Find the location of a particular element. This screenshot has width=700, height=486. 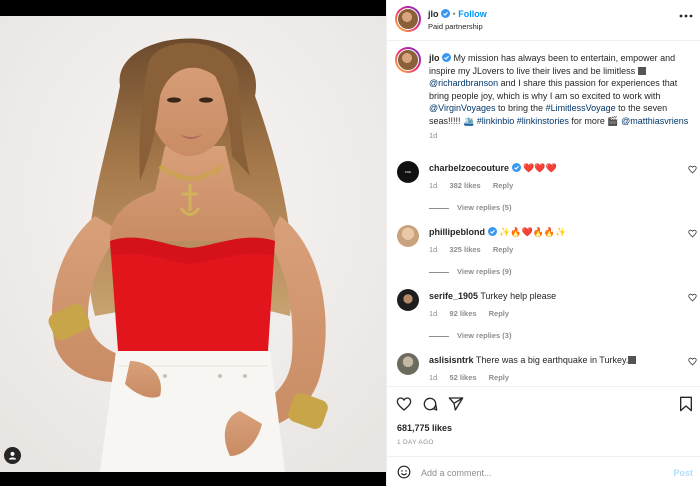

post-time: 1 DAY AGO is located at coordinates (415, 442).